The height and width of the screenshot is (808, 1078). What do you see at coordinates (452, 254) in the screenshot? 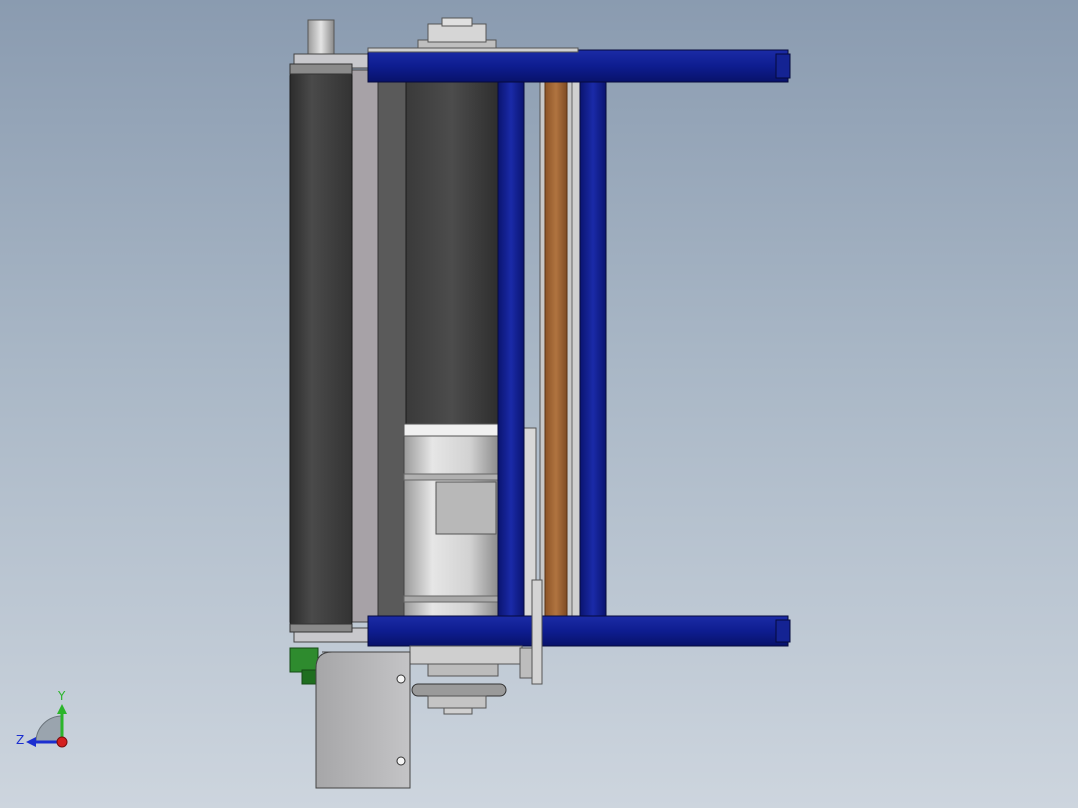
I see `rear-roller` at bounding box center [452, 254].